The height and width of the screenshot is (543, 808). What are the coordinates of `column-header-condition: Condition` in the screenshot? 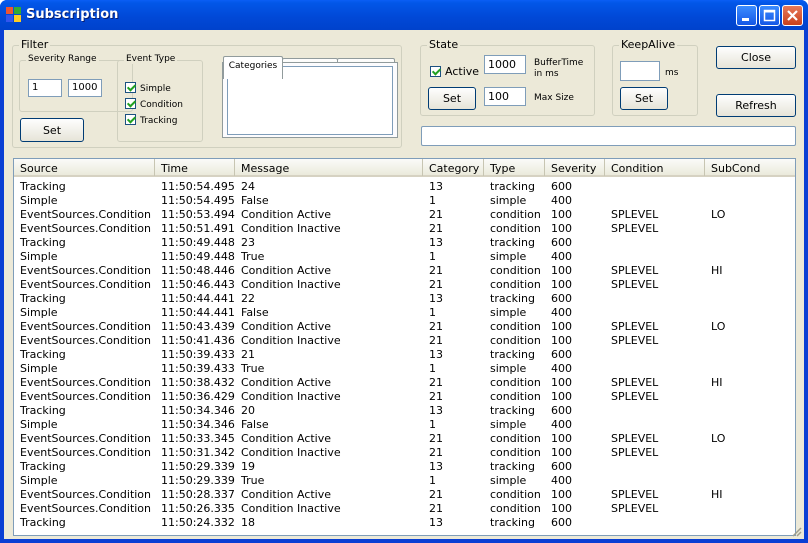 It's located at (655, 167).